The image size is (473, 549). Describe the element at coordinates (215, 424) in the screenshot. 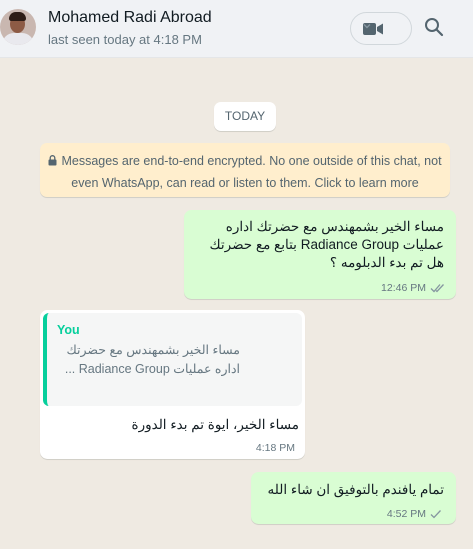

I see `message-text: مساء الخير، ايوة تم بدء الدورة` at that location.